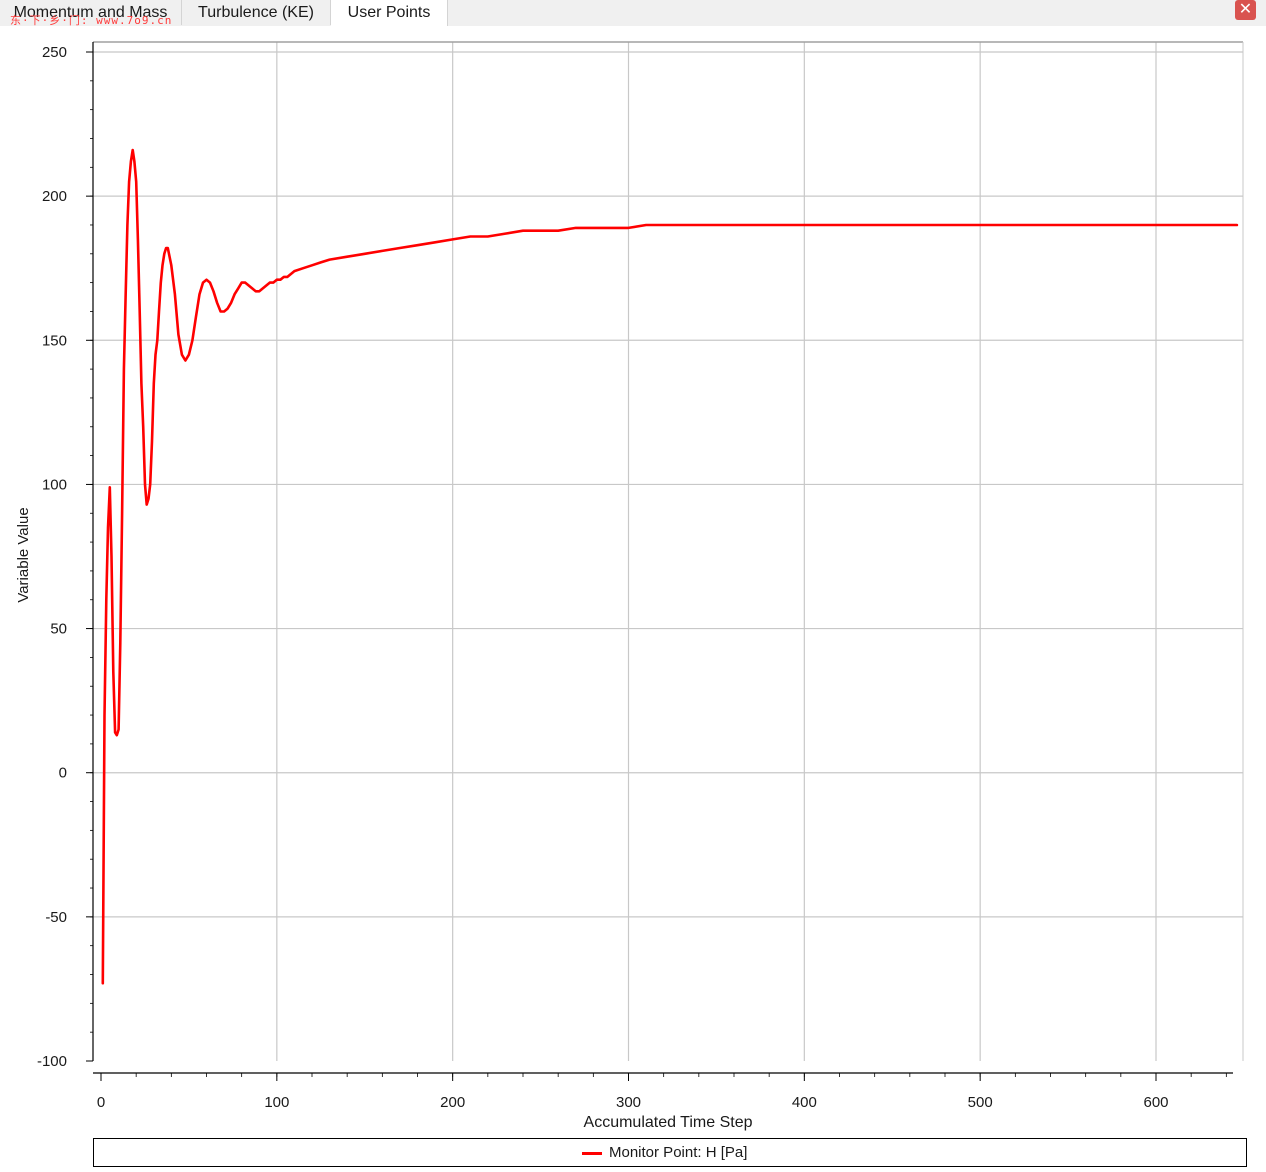 The width and height of the screenshot is (1266, 1172). What do you see at coordinates (1245, 10) in the screenshot?
I see `close-icon: ✕` at bounding box center [1245, 10].